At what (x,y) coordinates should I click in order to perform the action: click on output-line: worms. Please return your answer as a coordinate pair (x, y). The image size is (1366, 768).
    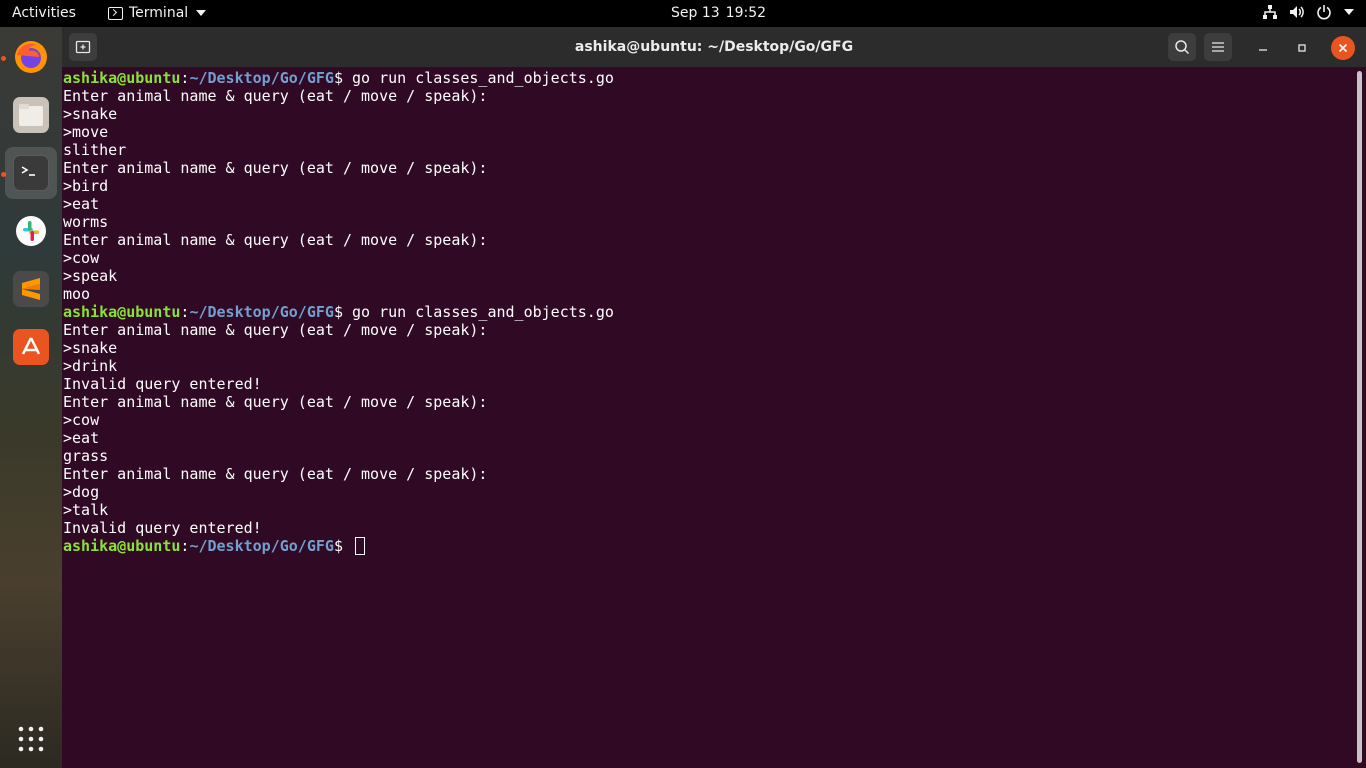
    Looking at the image, I should click on (708, 222).